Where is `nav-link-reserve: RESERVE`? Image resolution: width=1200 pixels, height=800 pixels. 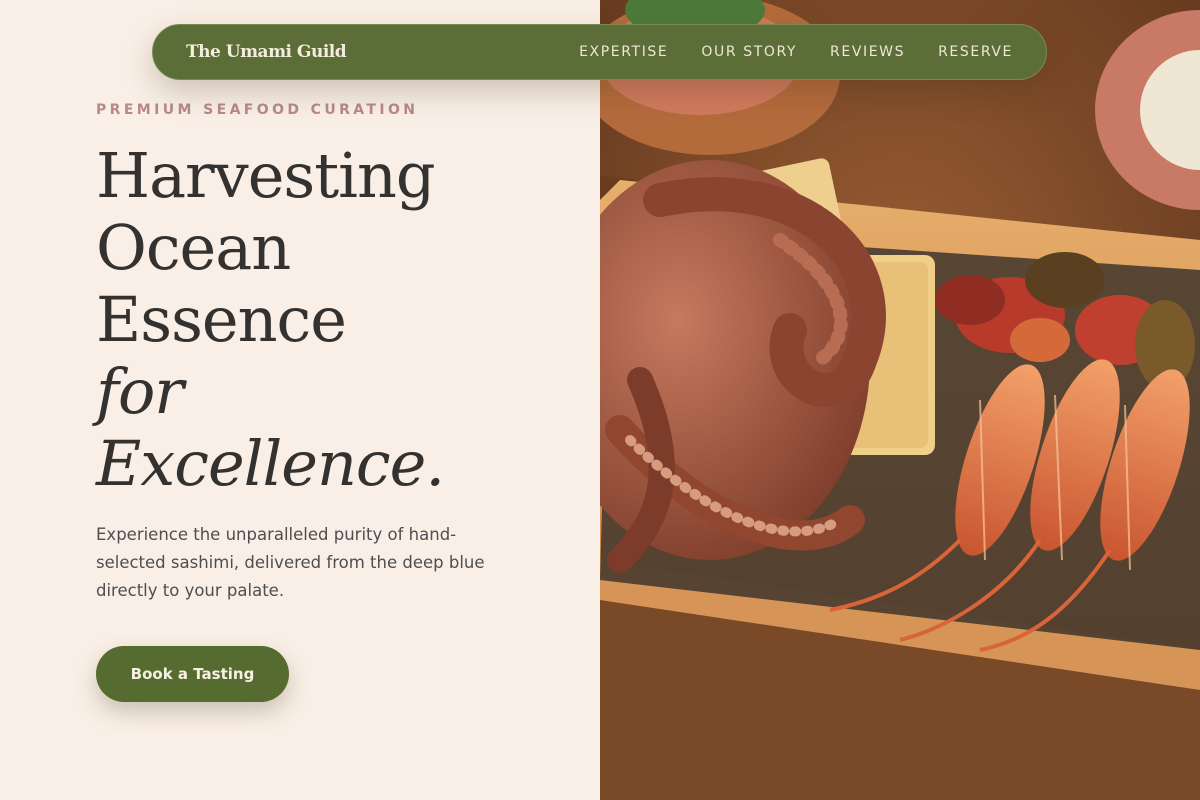
nav-link-reserve: RESERVE is located at coordinates (975, 52).